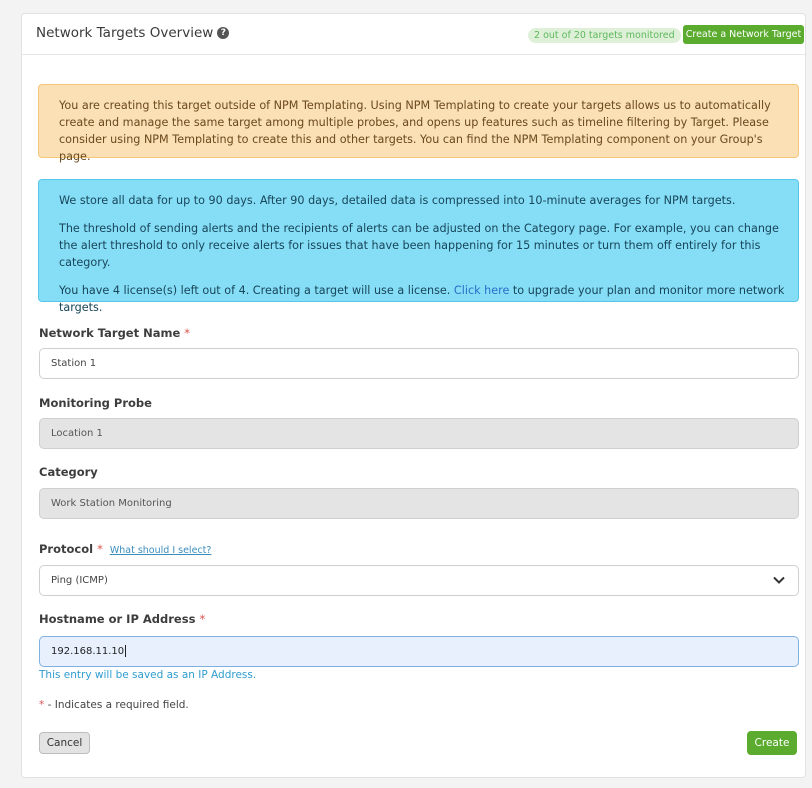  What do you see at coordinates (419, 580) in the screenshot?
I see `protocol-select: Ping (ICMP)` at bounding box center [419, 580].